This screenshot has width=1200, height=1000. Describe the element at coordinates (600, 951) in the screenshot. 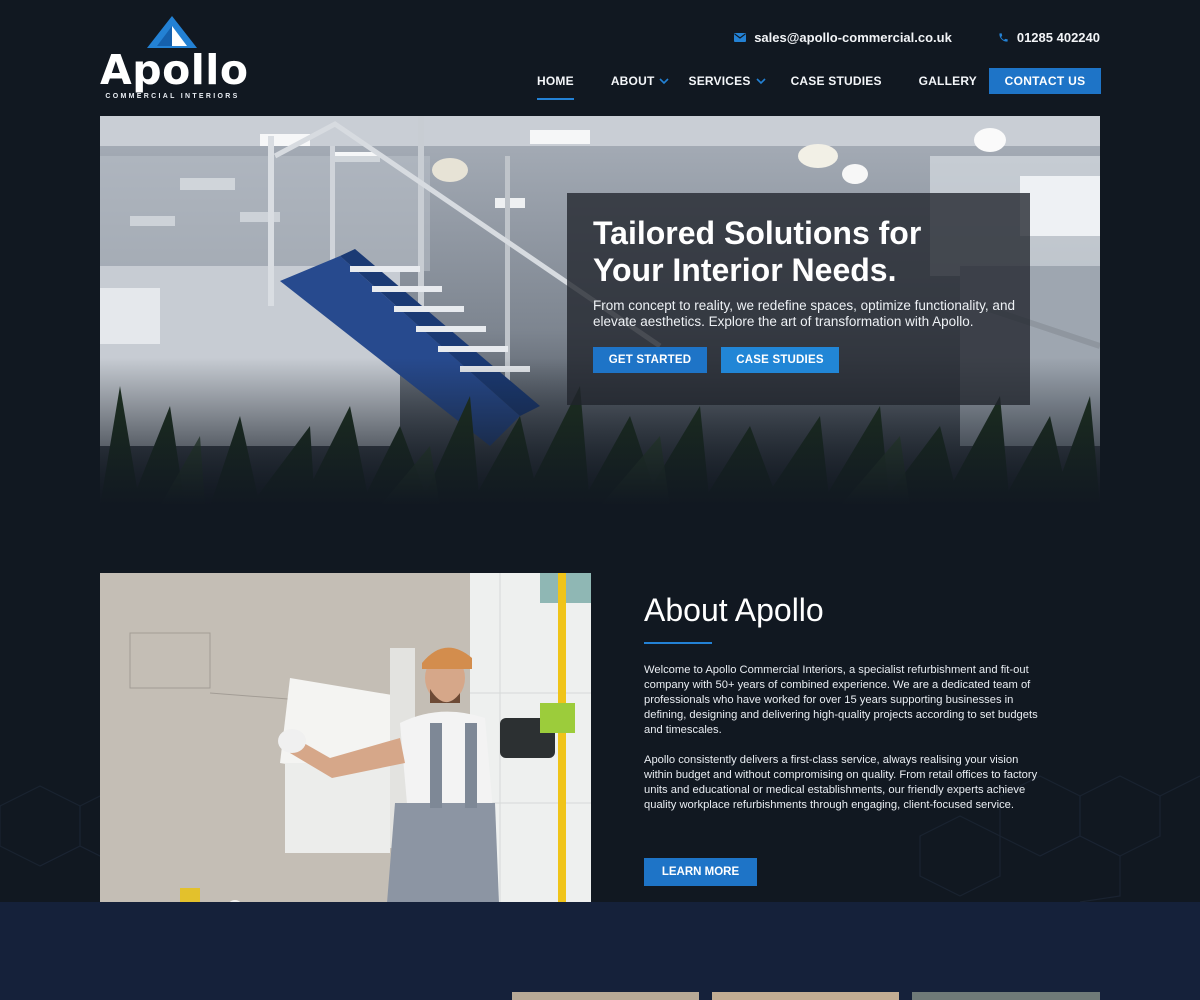

I see `next-section` at that location.